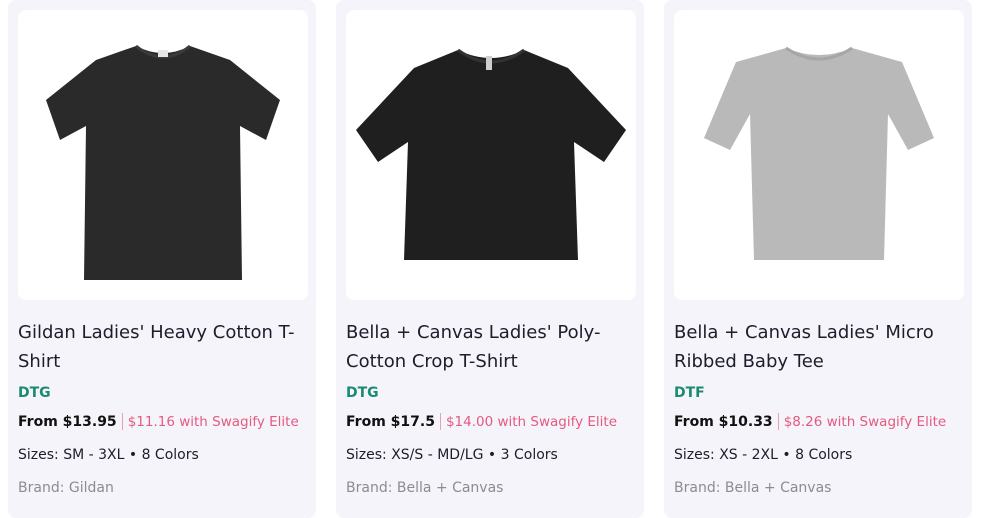  Describe the element at coordinates (723, 421) in the screenshot. I see `price: From $10.33` at that location.